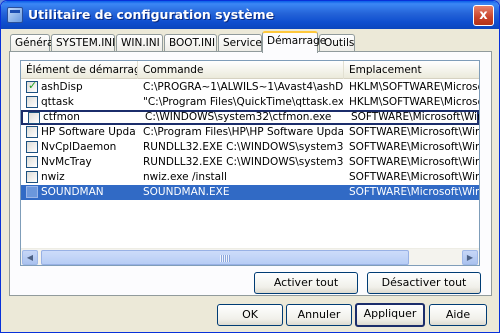 This screenshot has width=500, height=333. I want to click on help-button: Aide, so click(458, 315).